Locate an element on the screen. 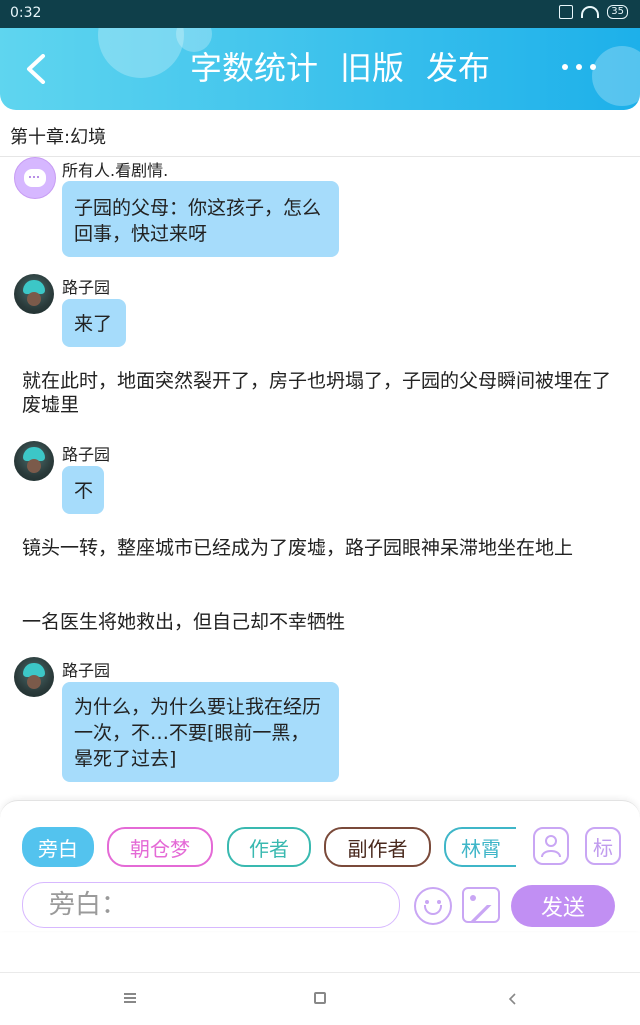 This screenshot has height=1025, width=640. chapter-bar: 第十章:幻境 is located at coordinates (320, 134).